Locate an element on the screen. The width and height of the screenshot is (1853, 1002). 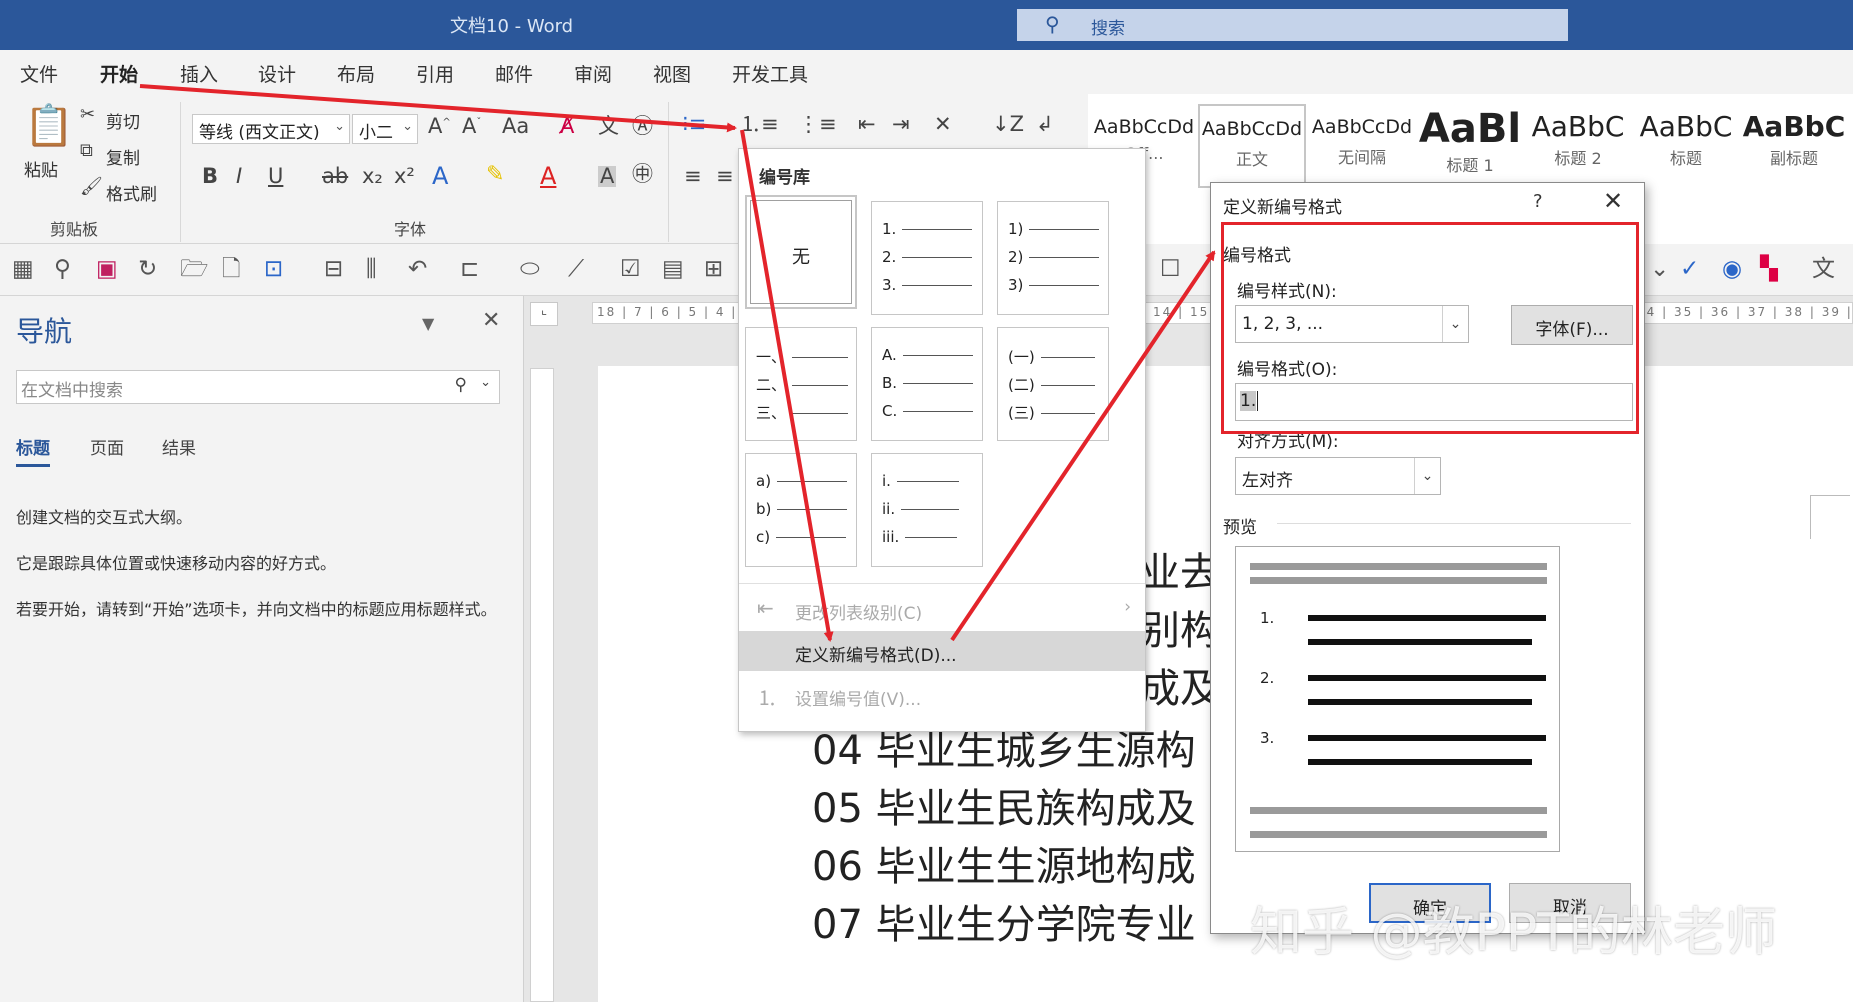
checkbox-icon: ☐ is located at coordinates (1170, 269).